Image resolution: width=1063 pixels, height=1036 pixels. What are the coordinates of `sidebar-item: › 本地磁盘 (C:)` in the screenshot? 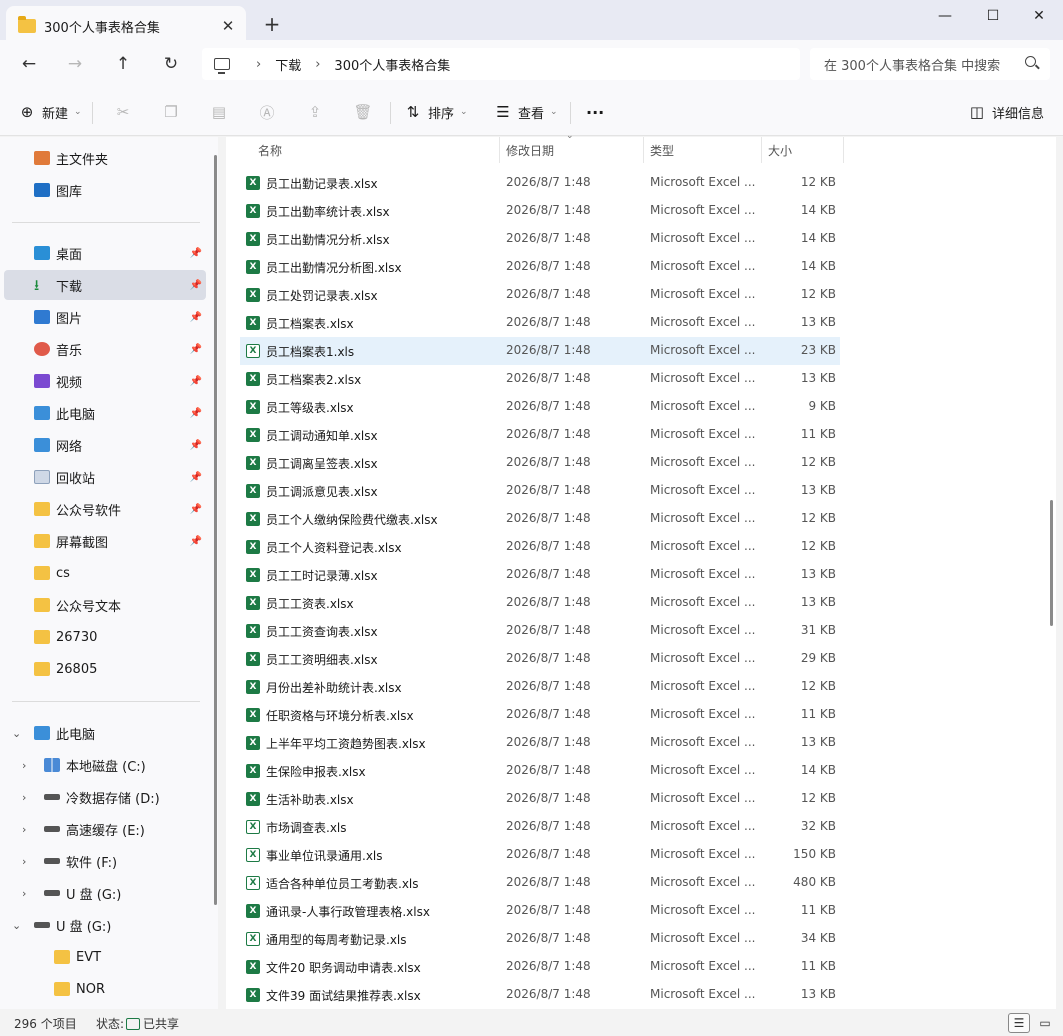 It's located at (105, 765).